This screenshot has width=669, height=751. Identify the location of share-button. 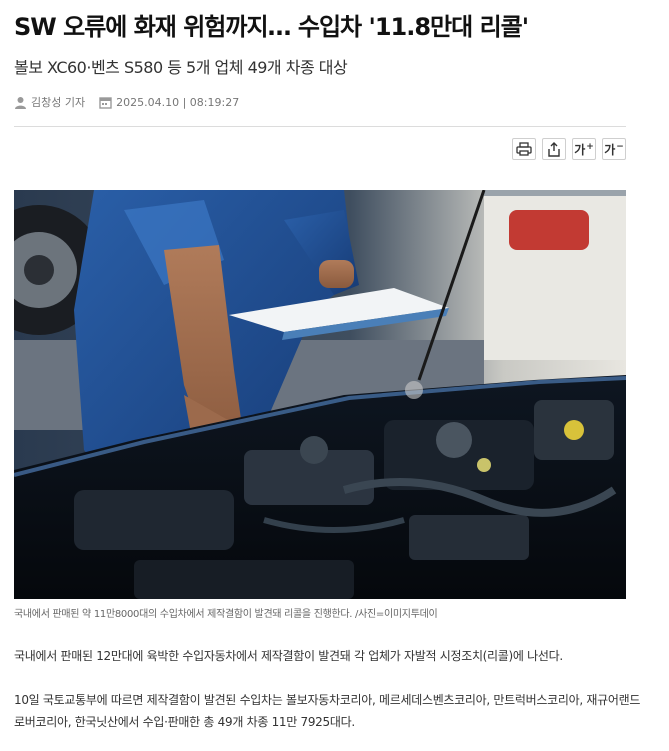
(554, 149).